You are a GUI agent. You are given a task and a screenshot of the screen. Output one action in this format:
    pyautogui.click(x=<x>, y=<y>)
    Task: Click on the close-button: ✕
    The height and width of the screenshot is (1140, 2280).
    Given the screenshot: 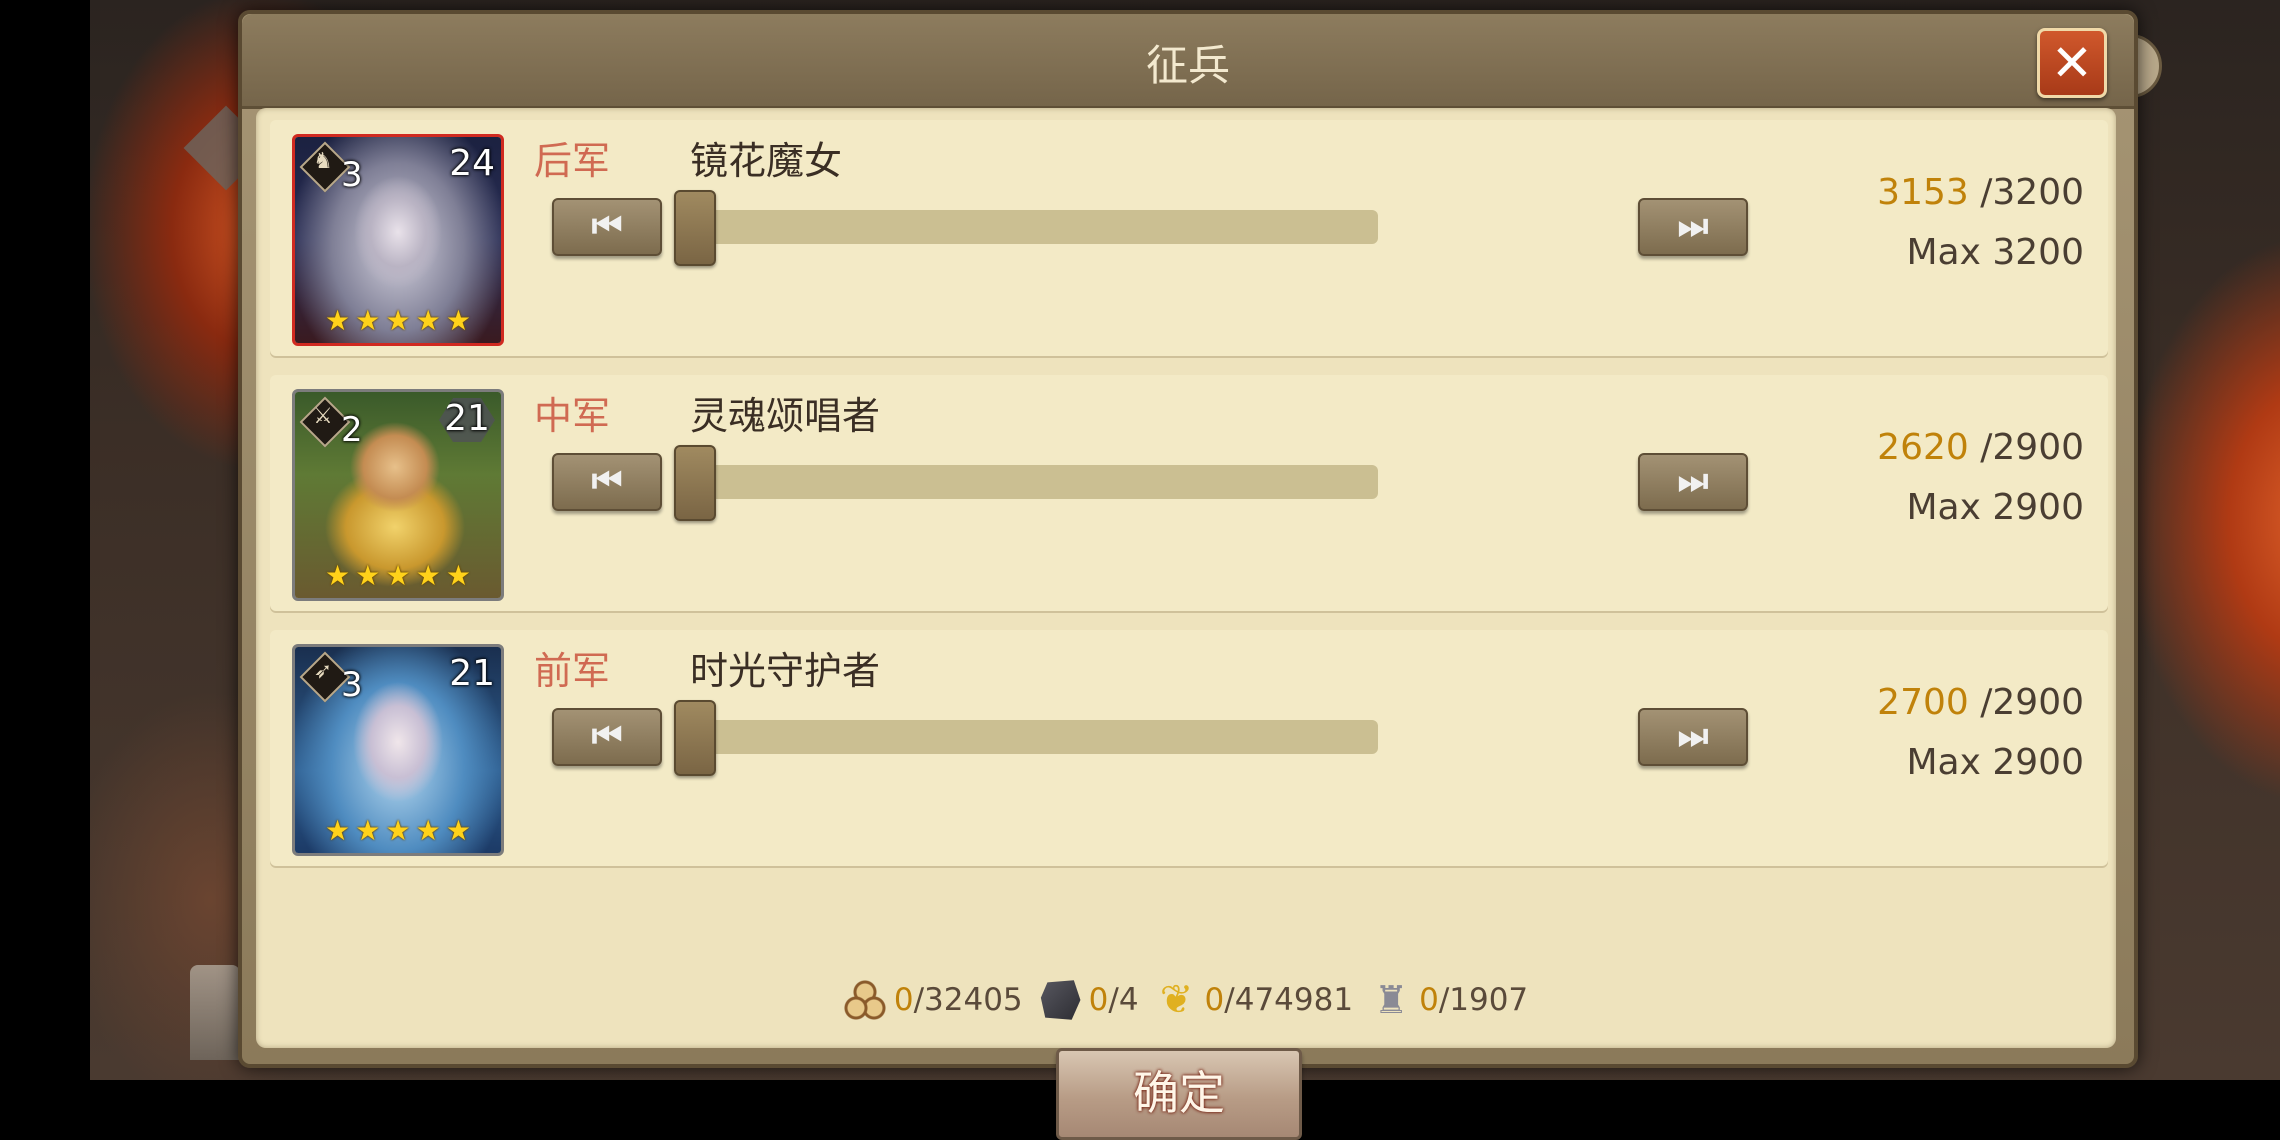 What is the action you would take?
    pyautogui.click(x=2072, y=63)
    